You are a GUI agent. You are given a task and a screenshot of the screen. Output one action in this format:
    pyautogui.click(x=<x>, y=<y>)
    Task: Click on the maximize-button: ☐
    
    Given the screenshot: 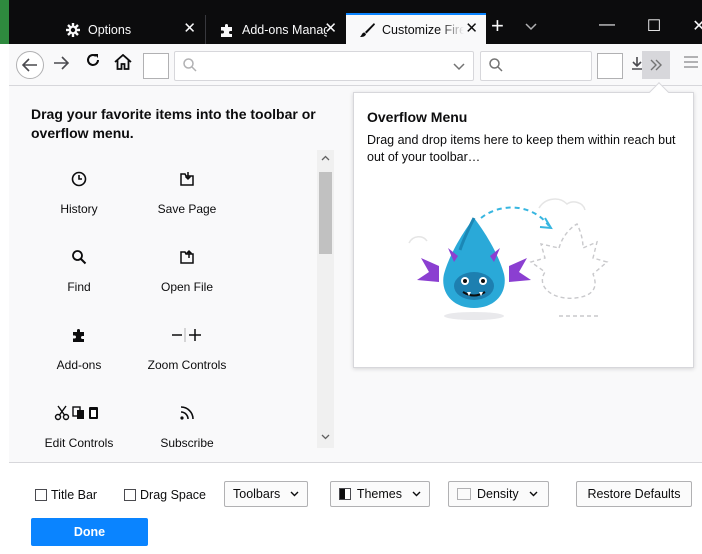 What is the action you would take?
    pyautogui.click(x=654, y=26)
    